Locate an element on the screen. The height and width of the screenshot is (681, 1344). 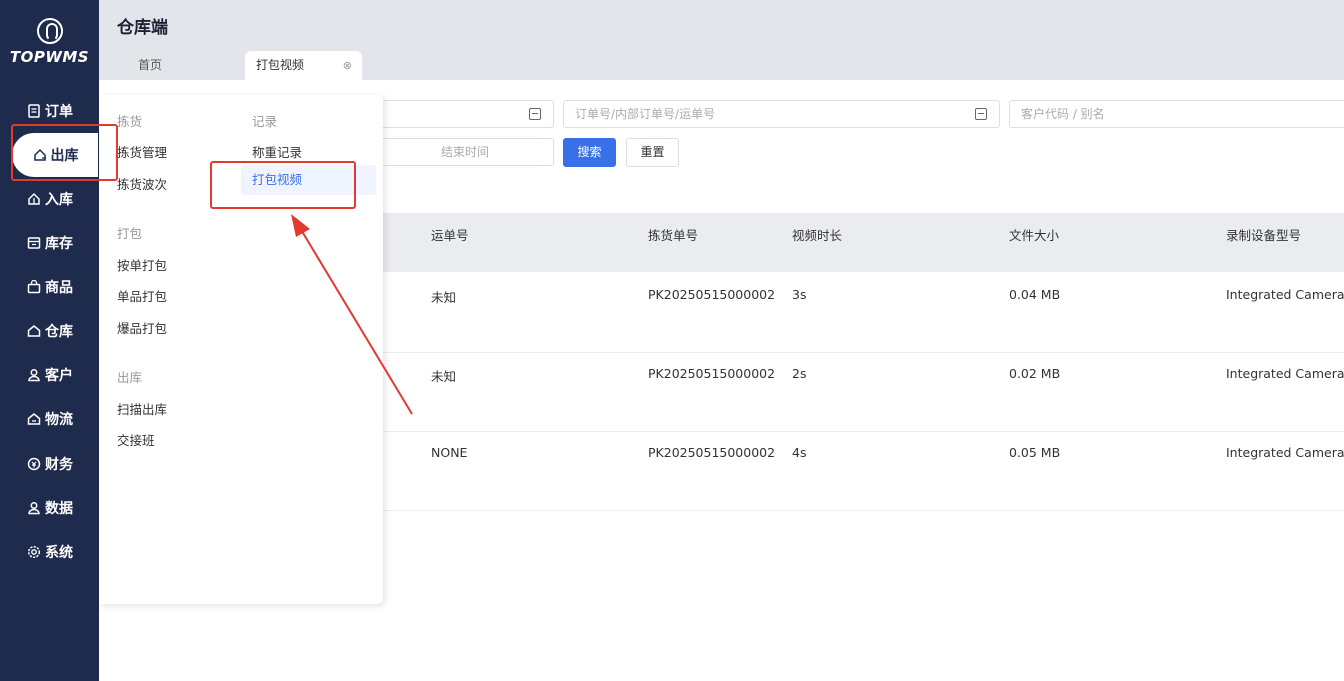
customer-code-input: 客户代码 / 别名 is located at coordinates (1176, 114).